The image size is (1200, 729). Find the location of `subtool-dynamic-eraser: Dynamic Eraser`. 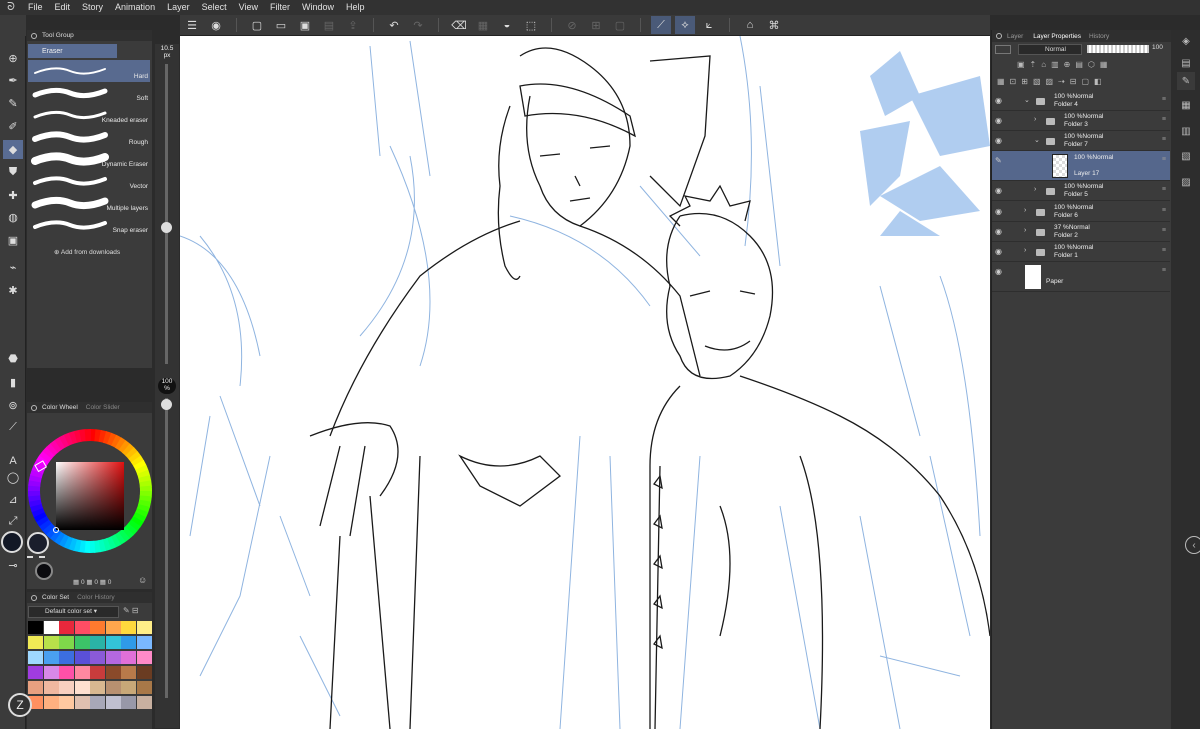

subtool-dynamic-eraser: Dynamic Eraser is located at coordinates (89, 159).